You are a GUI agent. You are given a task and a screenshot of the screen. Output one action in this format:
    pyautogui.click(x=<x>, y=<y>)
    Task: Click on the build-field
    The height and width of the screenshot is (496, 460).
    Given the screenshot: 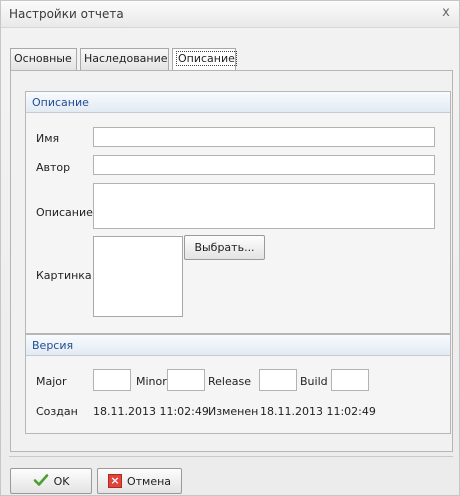 What is the action you would take?
    pyautogui.click(x=350, y=380)
    